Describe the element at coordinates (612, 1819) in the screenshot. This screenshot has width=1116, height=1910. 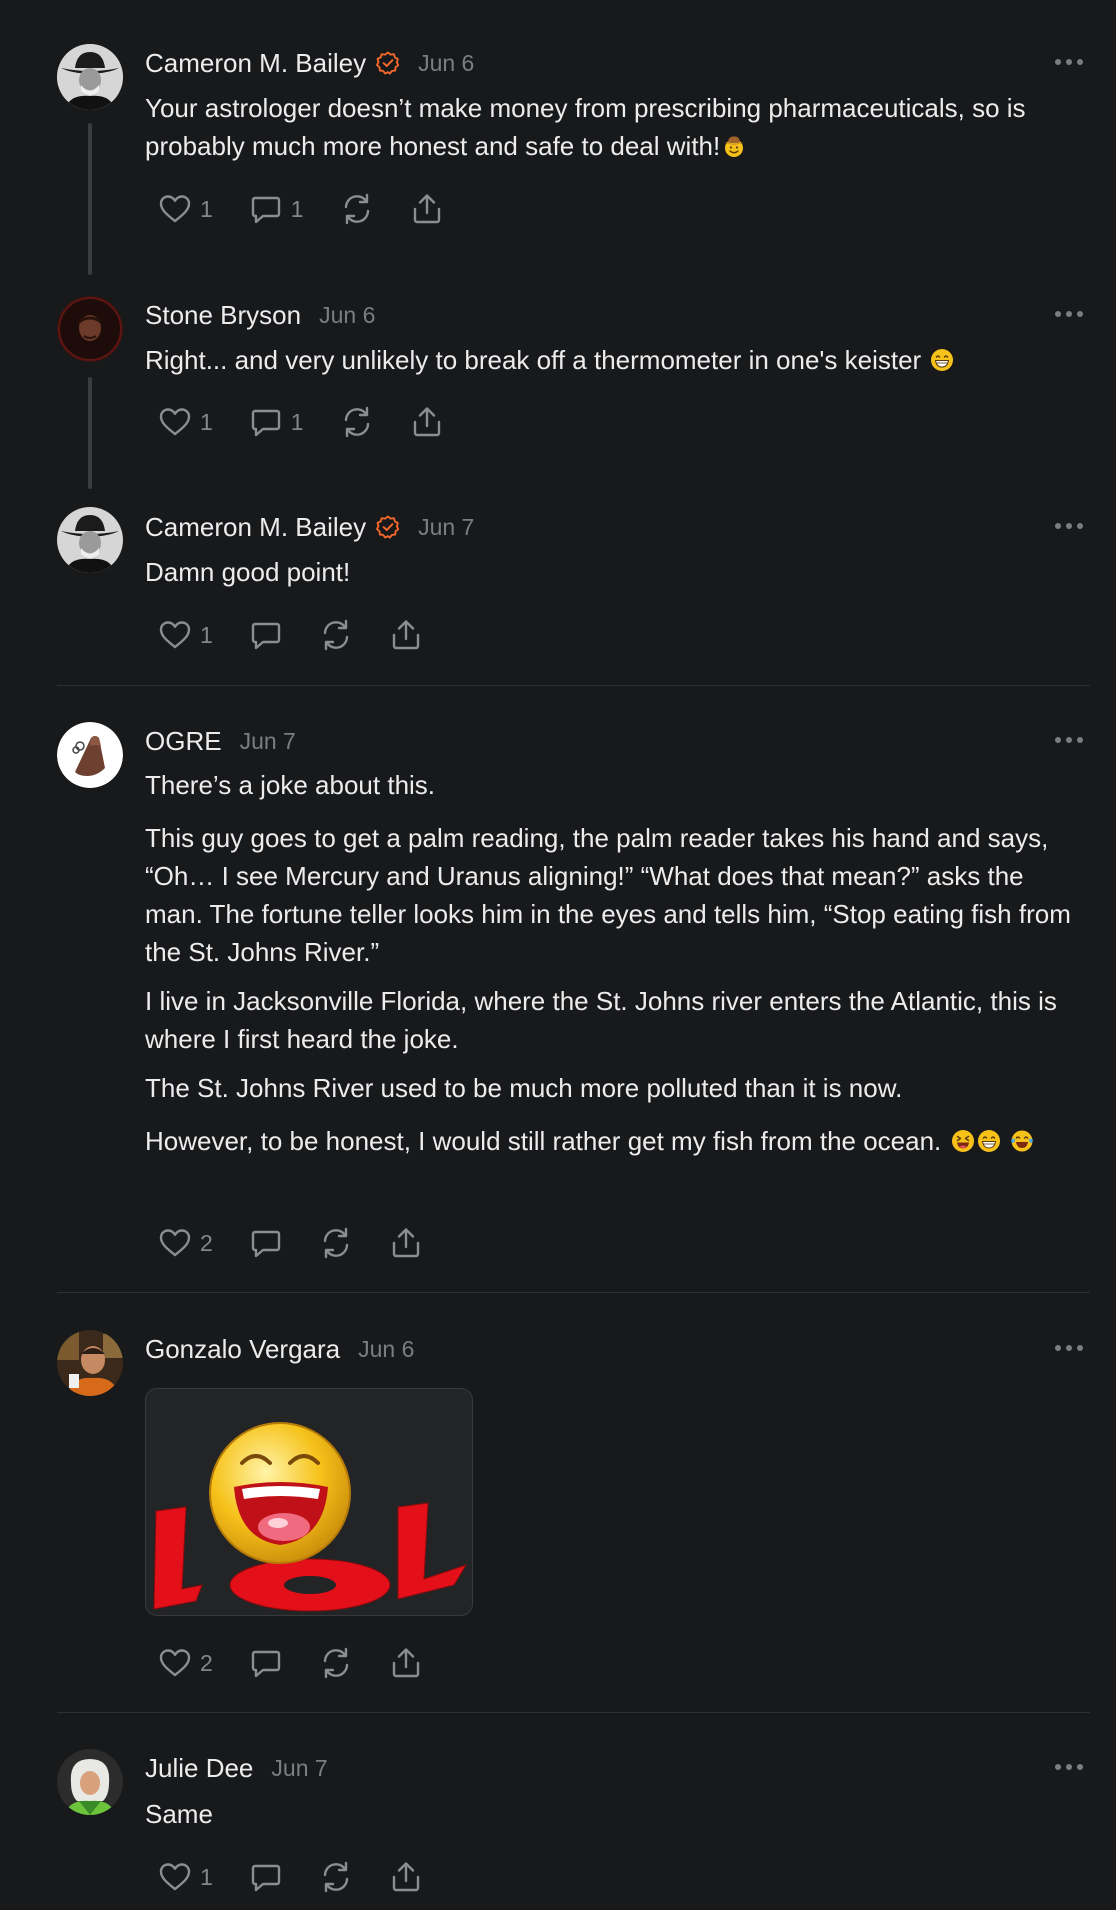
I see `comment-body: Same` at that location.